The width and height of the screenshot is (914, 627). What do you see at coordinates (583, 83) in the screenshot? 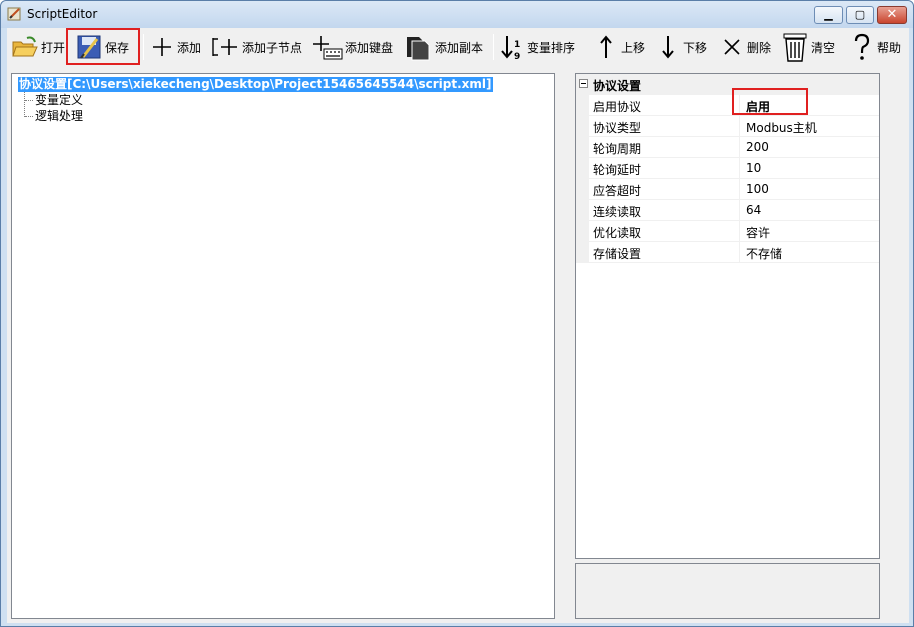
I see `collapse-toggle-icon` at bounding box center [583, 83].